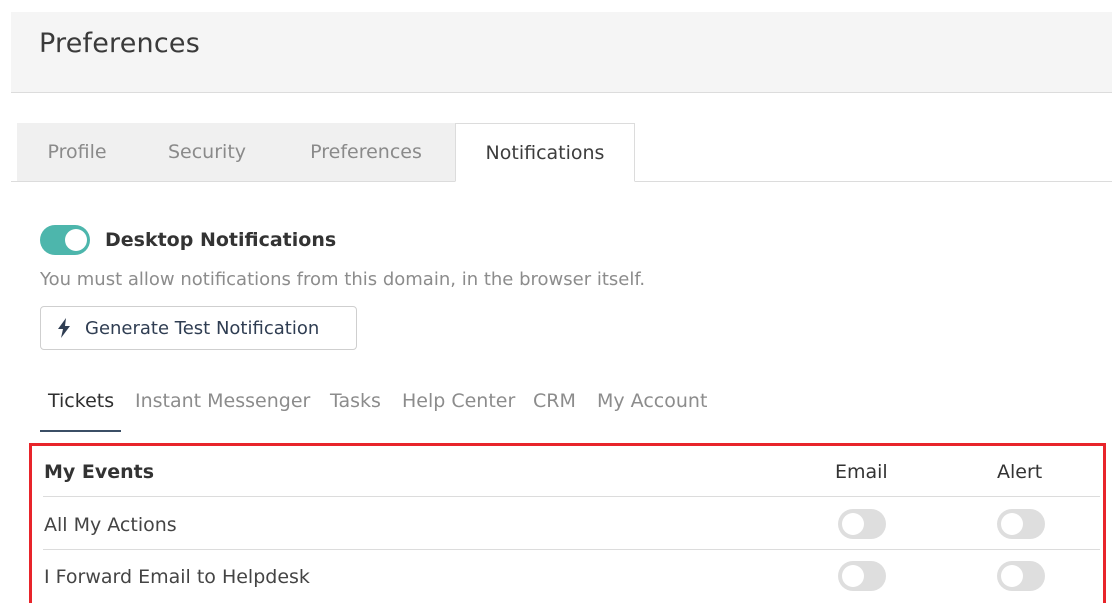  Describe the element at coordinates (554, 411) in the screenshot. I see `subtab-crm: CRM` at that location.